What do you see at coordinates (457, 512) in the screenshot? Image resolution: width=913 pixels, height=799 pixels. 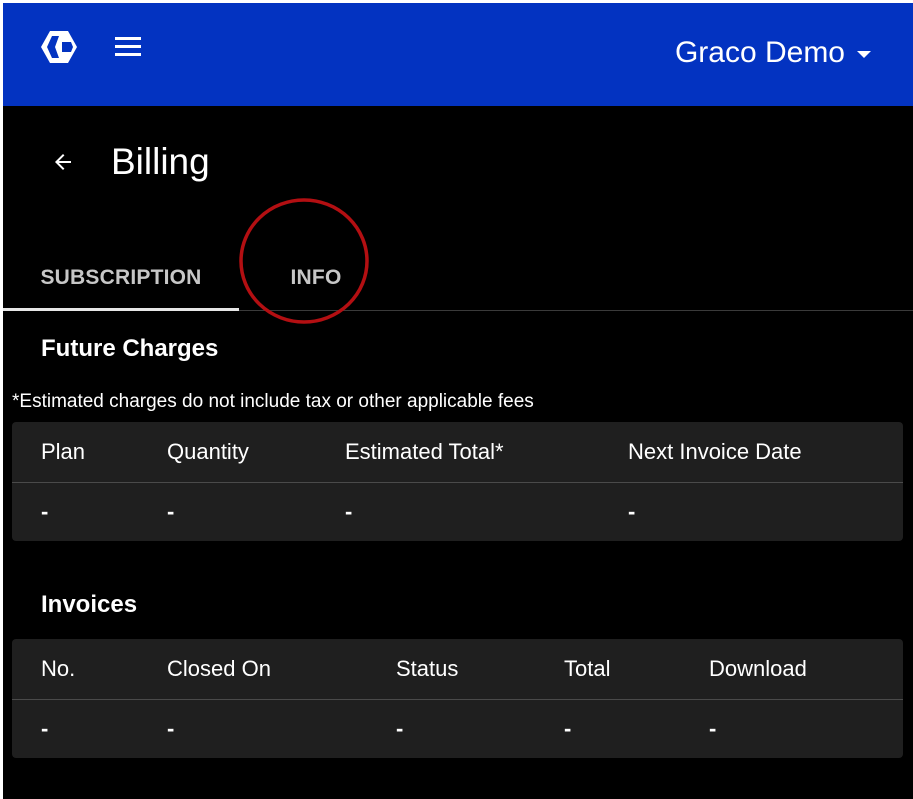 I see `table-row: - - - -` at bounding box center [457, 512].